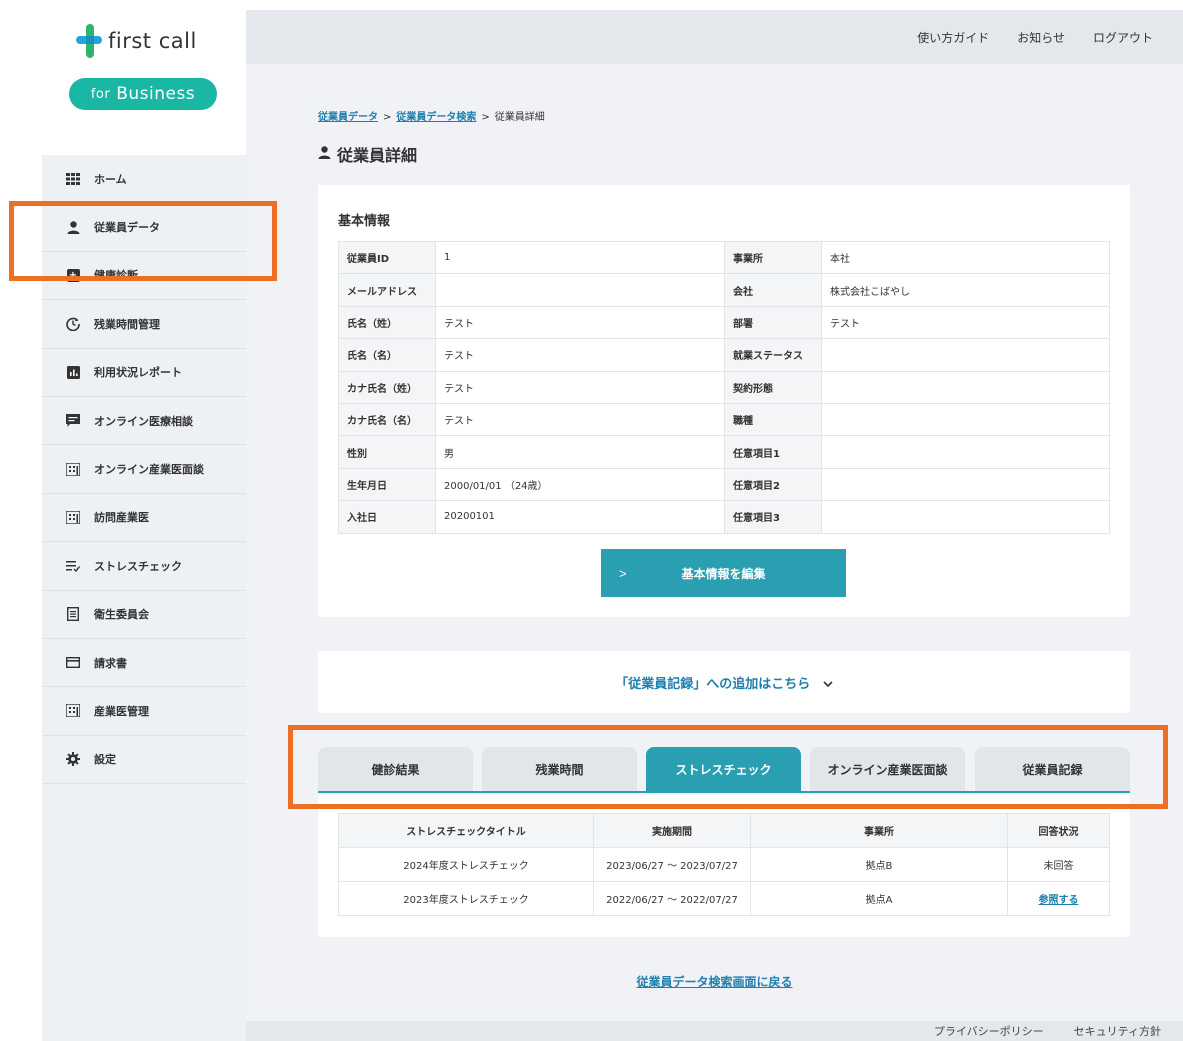 The width and height of the screenshot is (1183, 1041). Describe the element at coordinates (144, 663) in the screenshot. I see `sidebar-item-invoice: 請求書` at that location.